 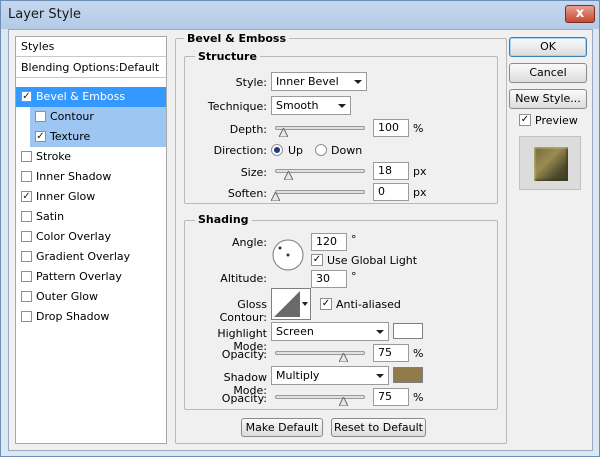 I want to click on direction-label: Direction:, so click(x=240, y=150).